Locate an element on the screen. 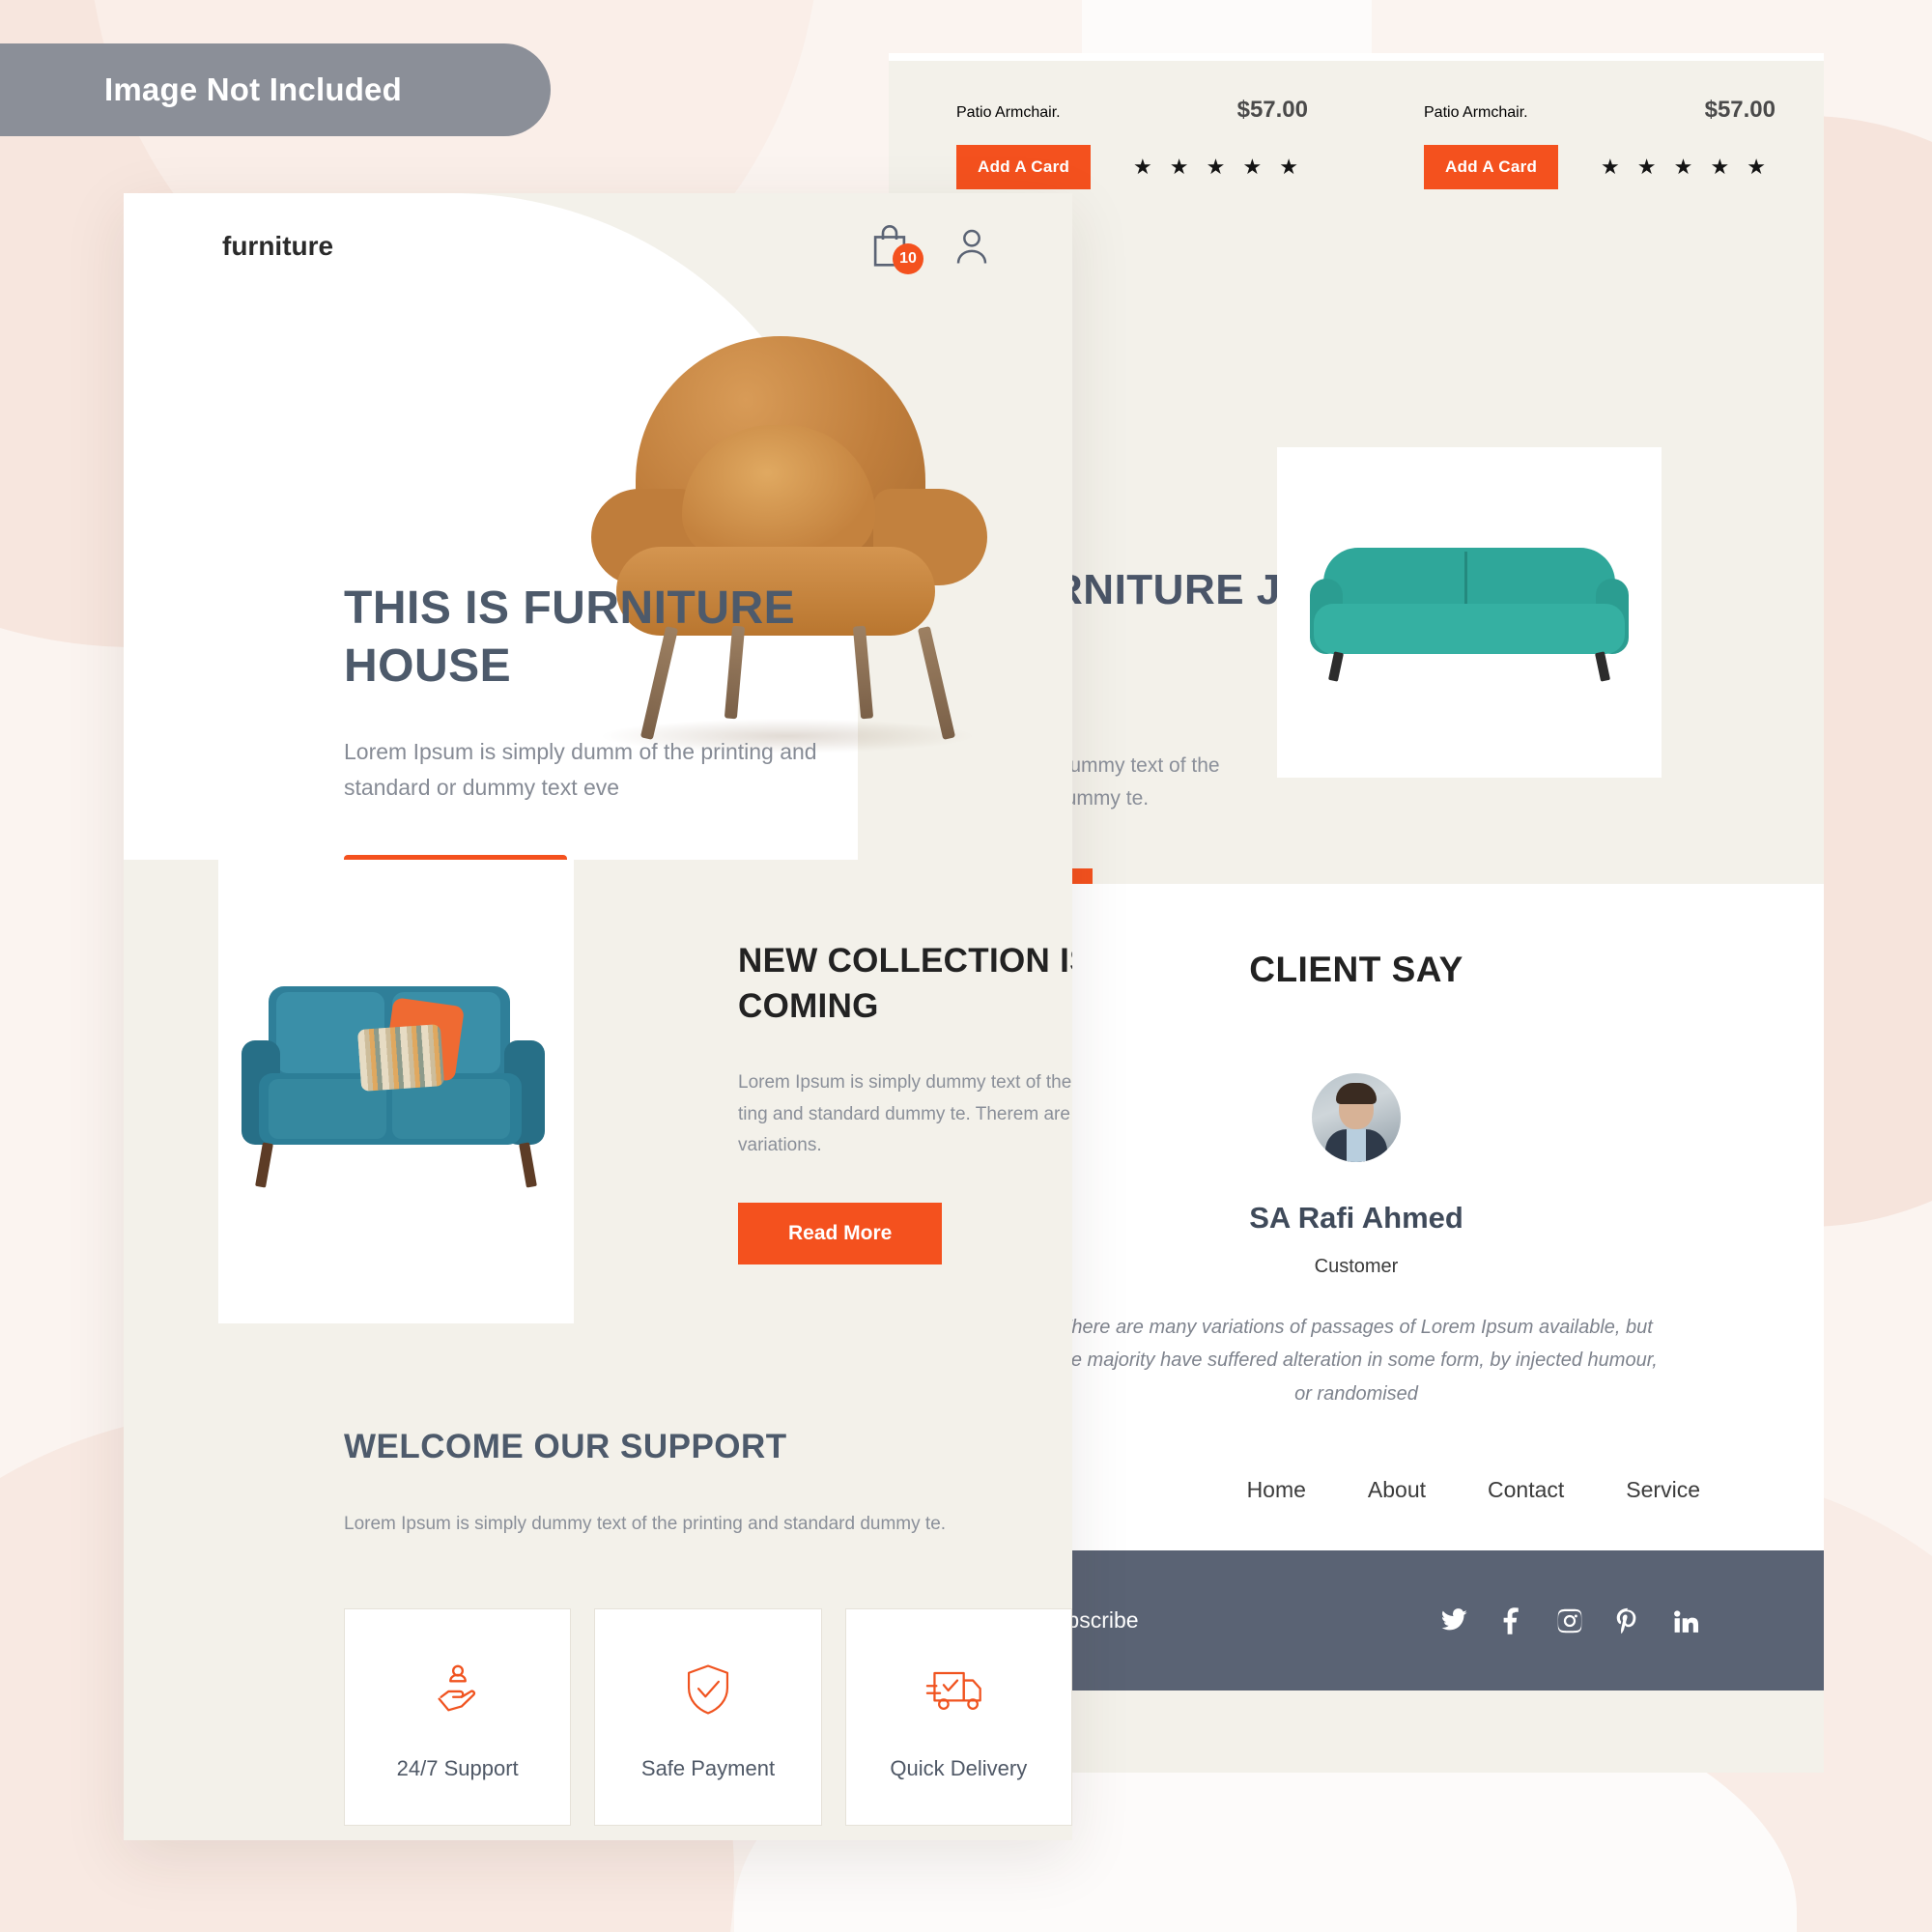 Image resolution: width=1932 pixels, height=1932 pixels. shield-check-icon is located at coordinates (708, 1689).